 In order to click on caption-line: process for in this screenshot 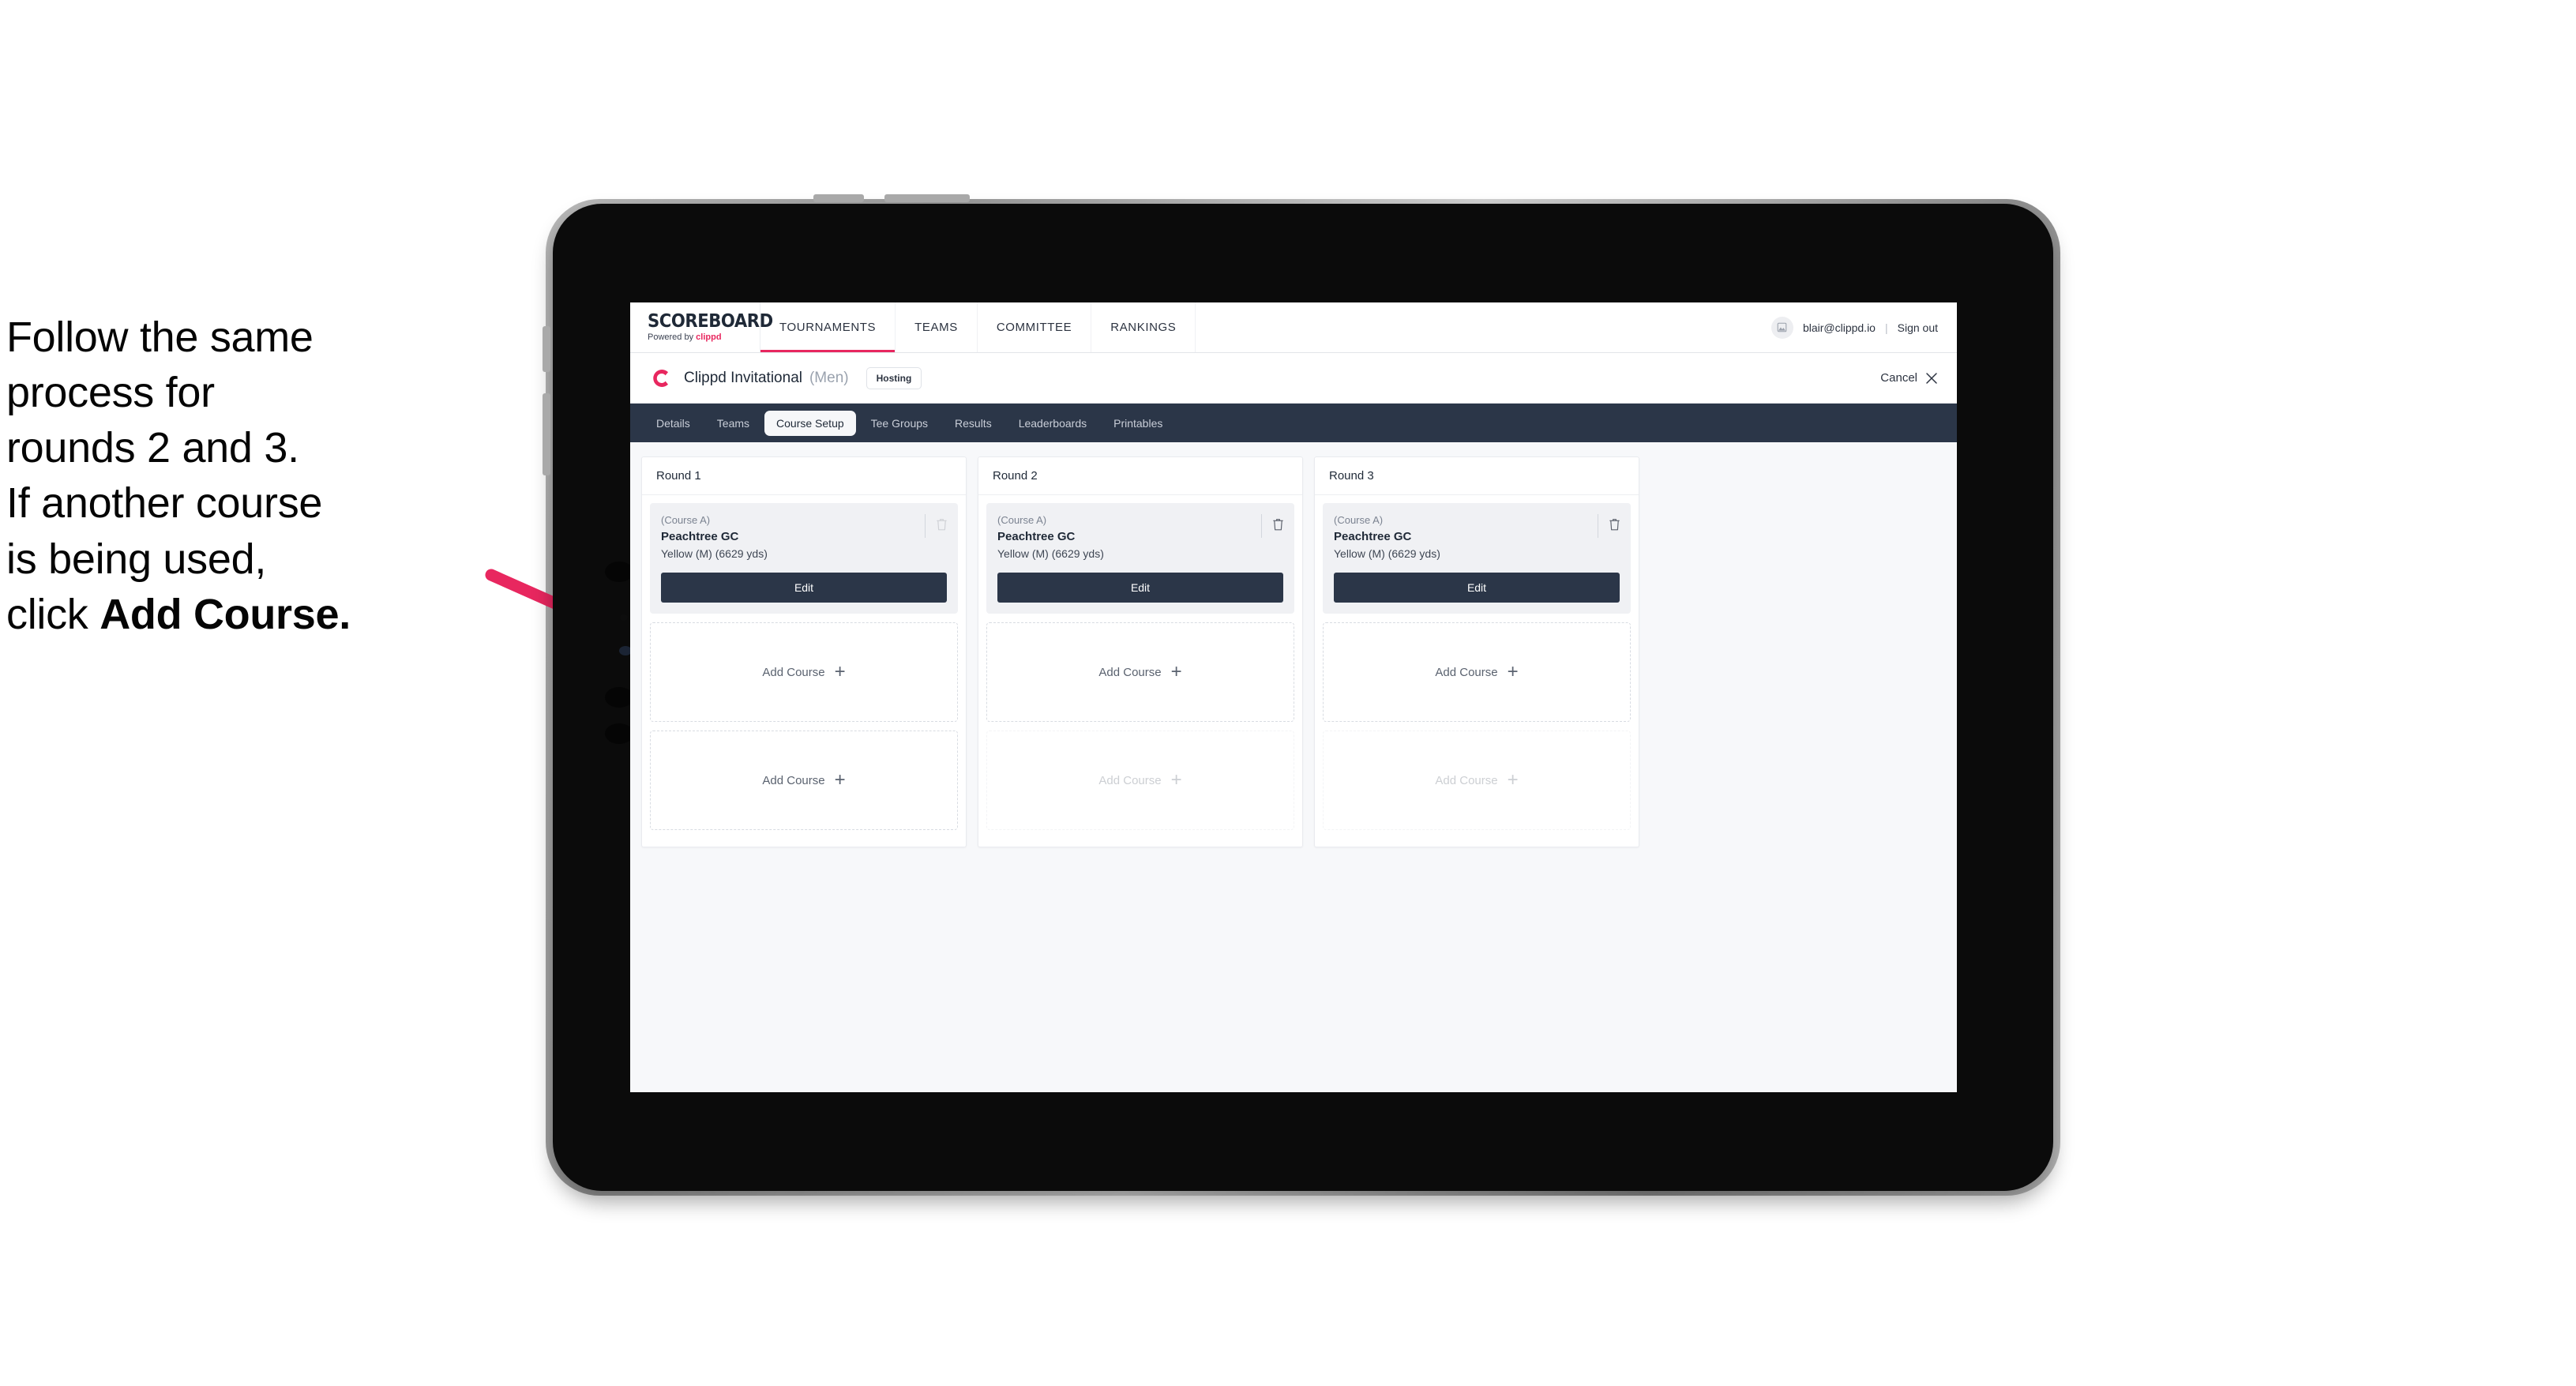, I will do `click(110, 393)`.